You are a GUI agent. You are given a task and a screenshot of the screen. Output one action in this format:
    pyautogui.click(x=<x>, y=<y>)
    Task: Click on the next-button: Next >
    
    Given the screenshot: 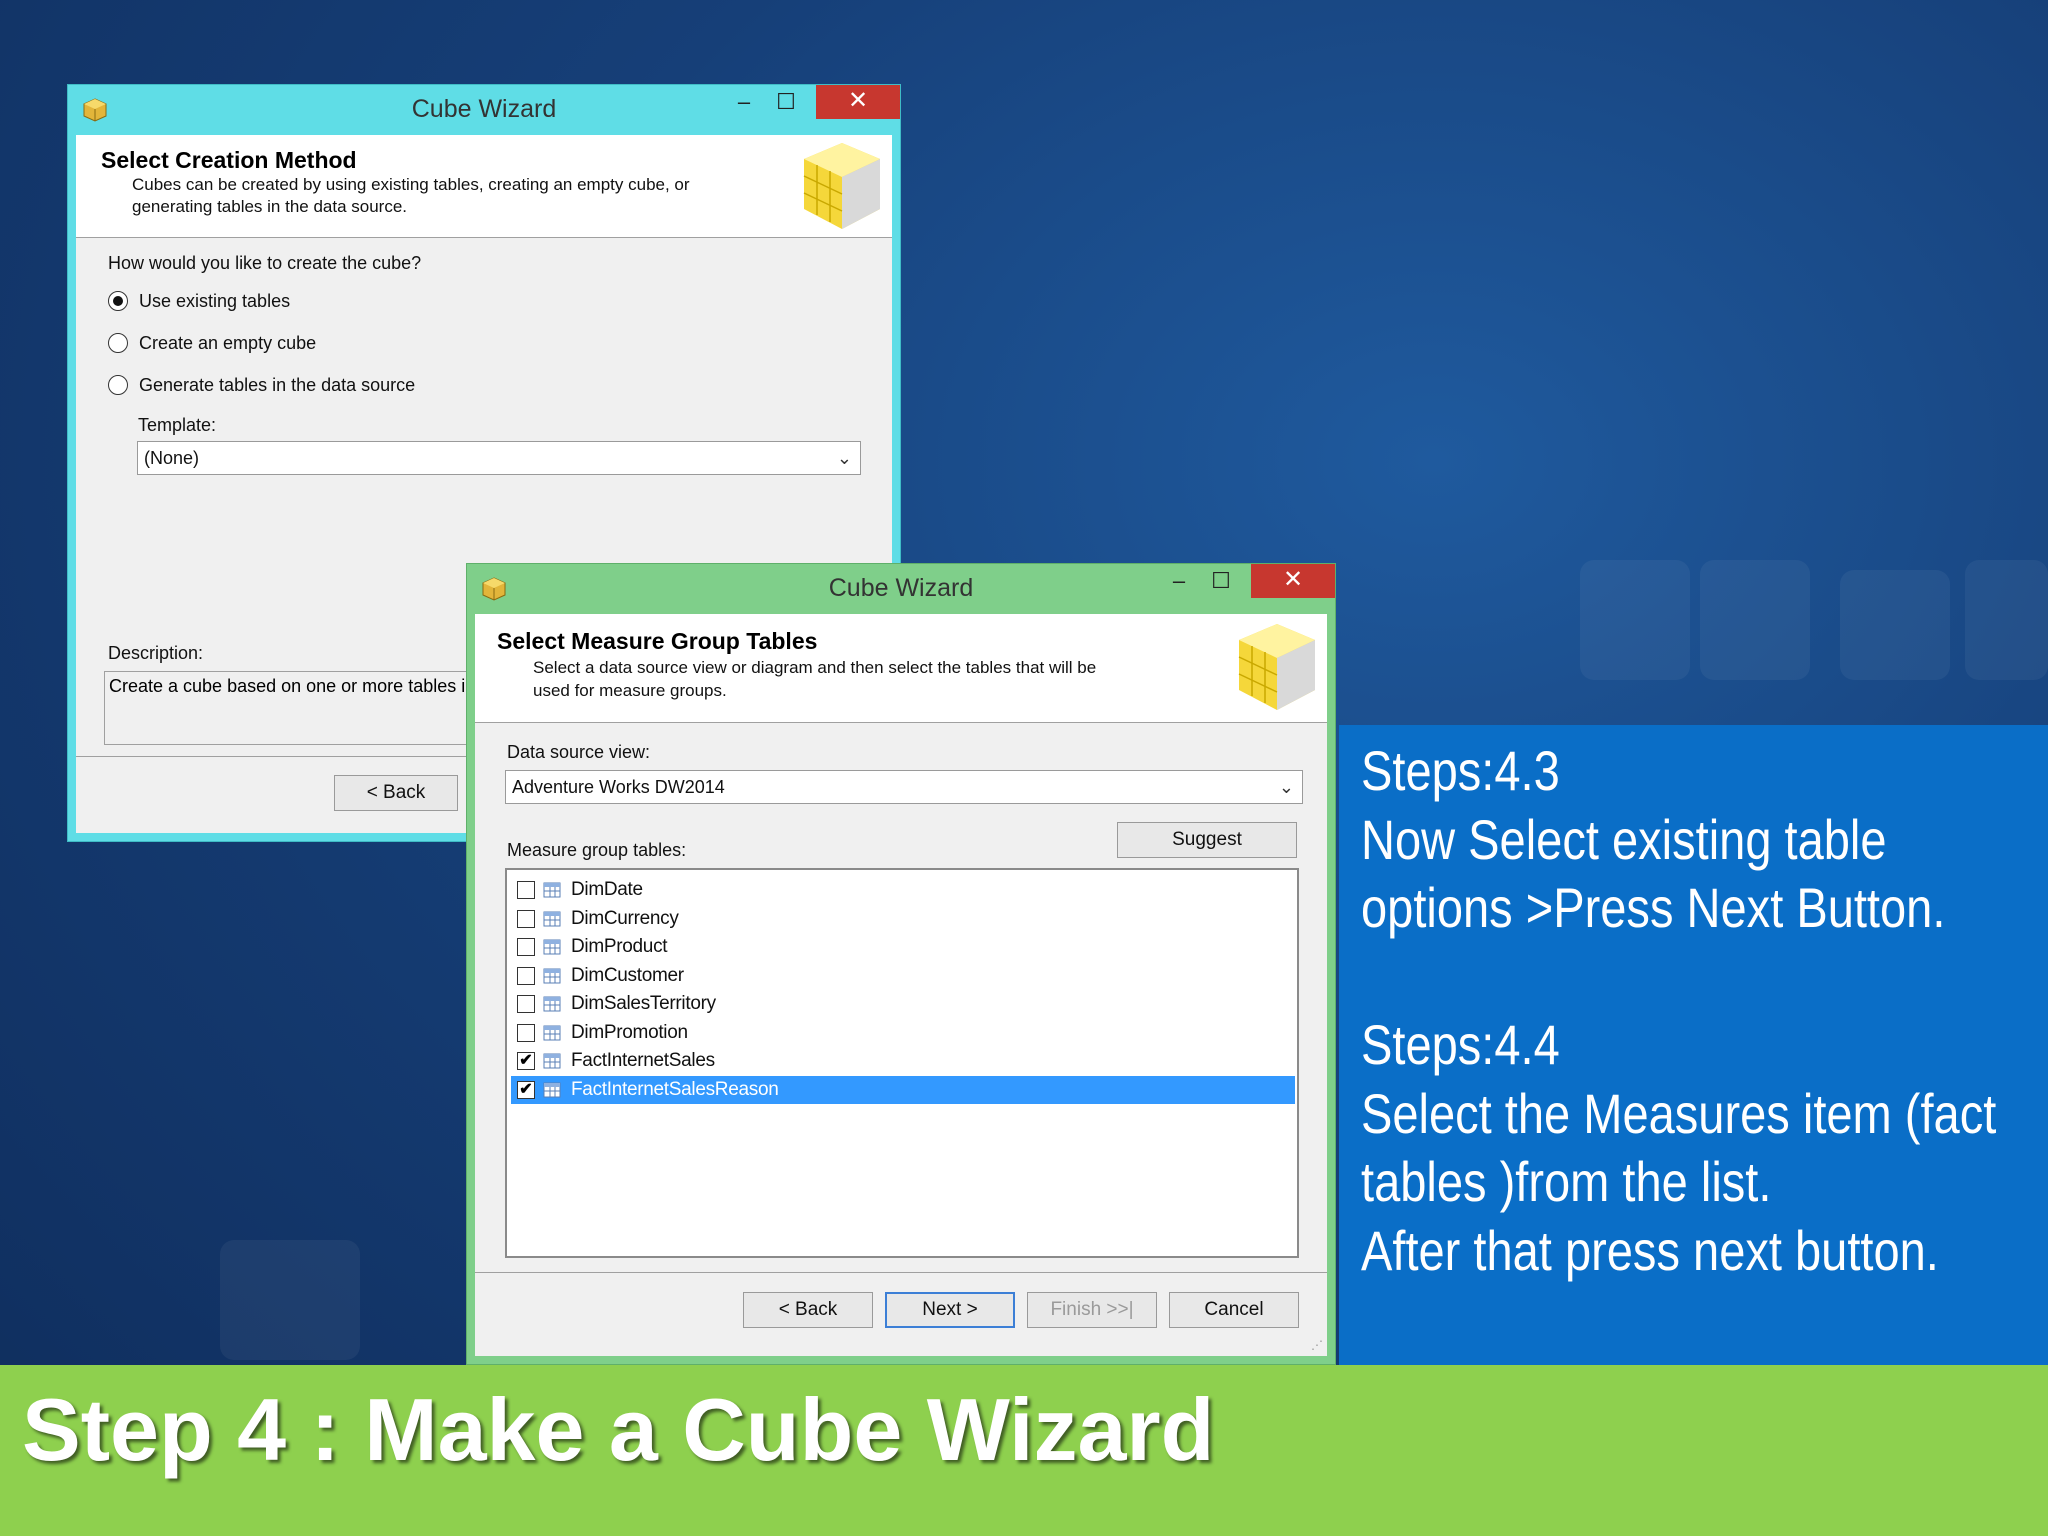 What is the action you would take?
    pyautogui.click(x=950, y=1310)
    